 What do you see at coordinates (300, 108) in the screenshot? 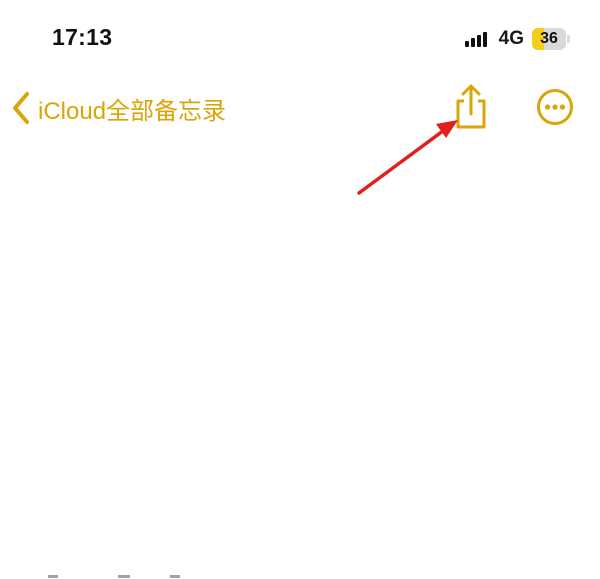
I see `navigation-bar: iCloud全部备忘录` at bounding box center [300, 108].